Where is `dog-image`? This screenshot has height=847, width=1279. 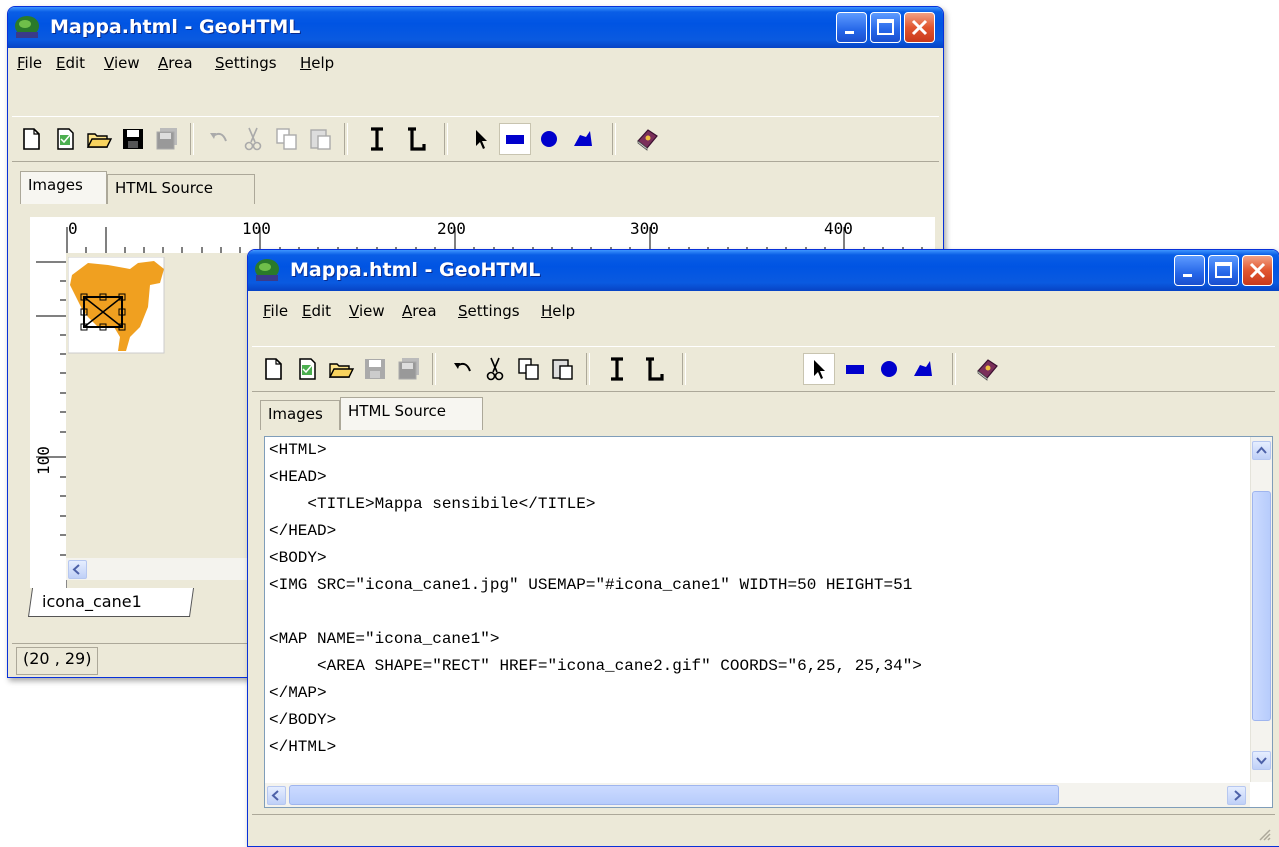 dog-image is located at coordinates (118, 307).